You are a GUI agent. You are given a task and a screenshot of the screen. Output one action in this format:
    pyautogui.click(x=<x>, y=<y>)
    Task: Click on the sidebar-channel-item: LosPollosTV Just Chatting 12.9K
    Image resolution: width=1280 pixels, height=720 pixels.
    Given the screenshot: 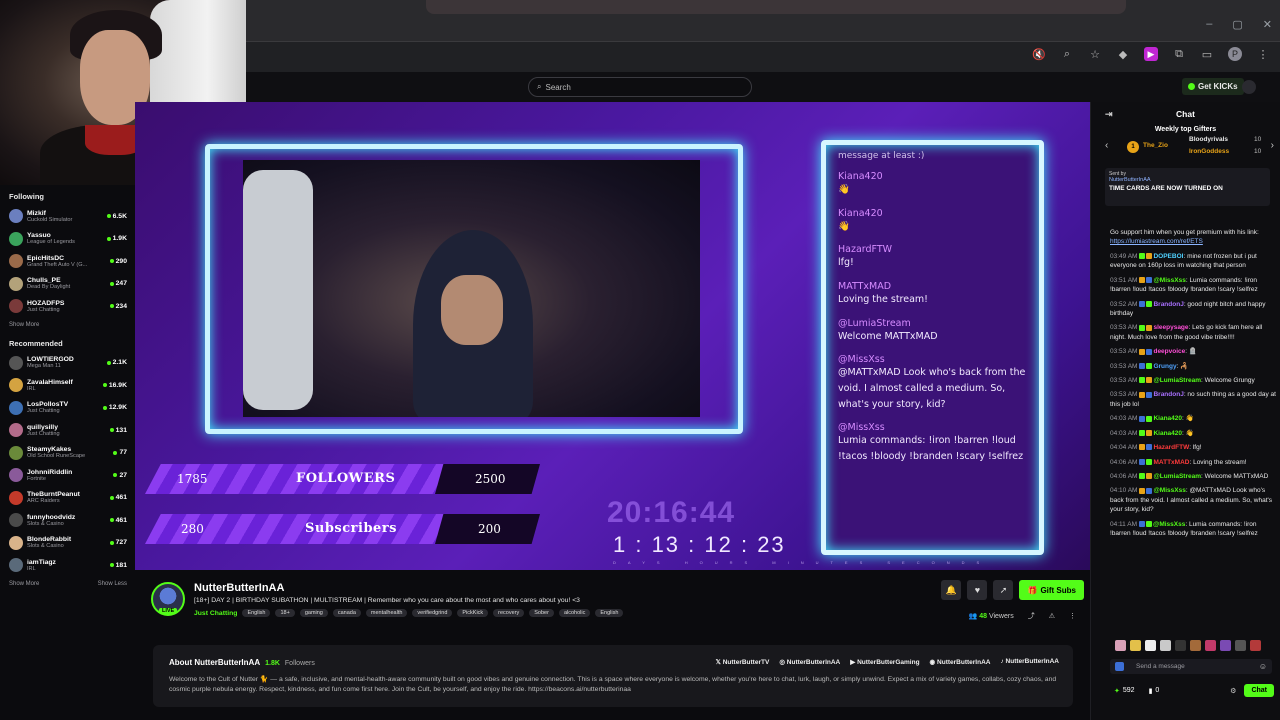 What is the action you would take?
    pyautogui.click(x=72, y=408)
    